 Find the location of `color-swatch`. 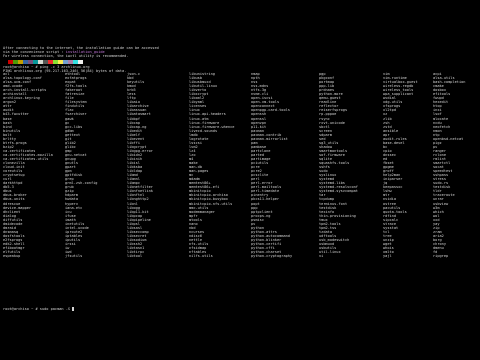

color-swatch is located at coordinates (80, 62).